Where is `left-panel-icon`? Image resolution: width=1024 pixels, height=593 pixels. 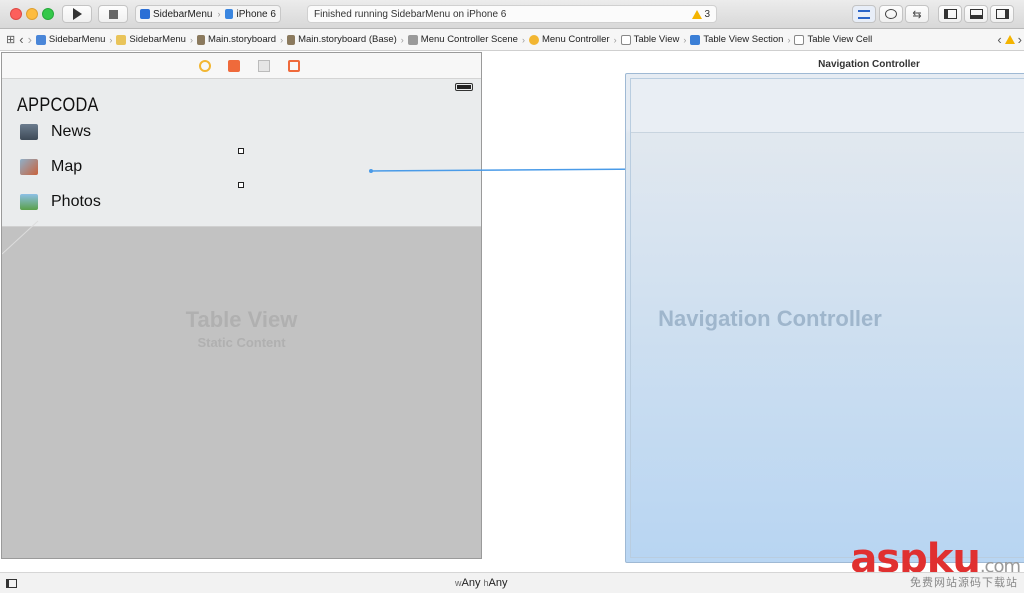
left-panel-icon is located at coordinates (950, 14).